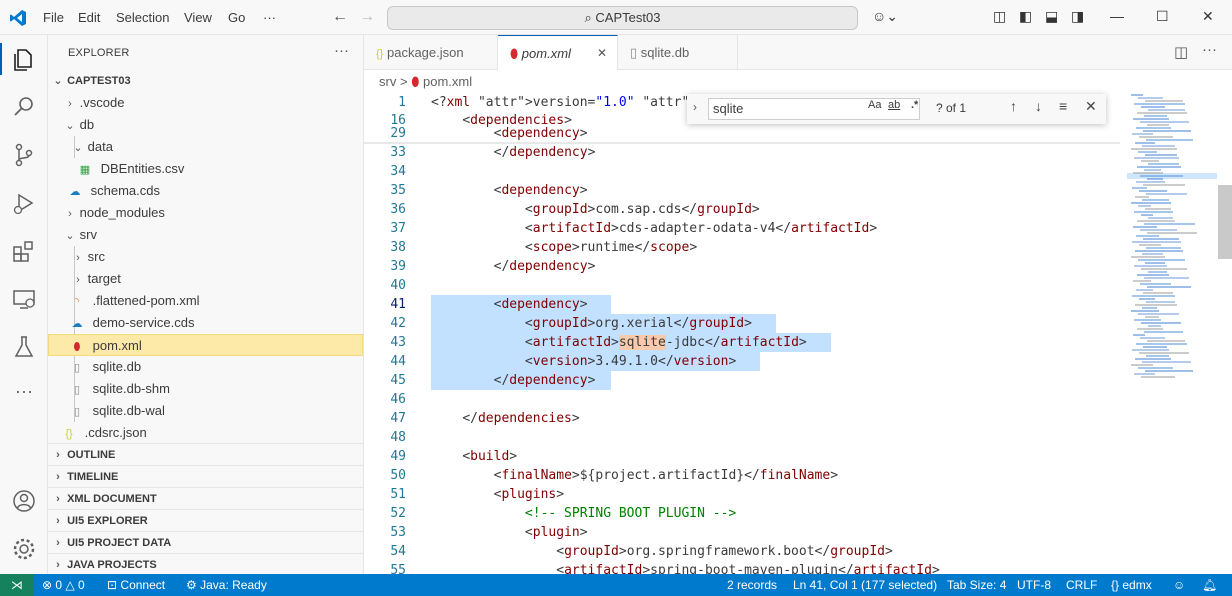  Describe the element at coordinates (63, 585) in the screenshot. I see `problems-indicator: ⊗ 0 △ 0` at that location.